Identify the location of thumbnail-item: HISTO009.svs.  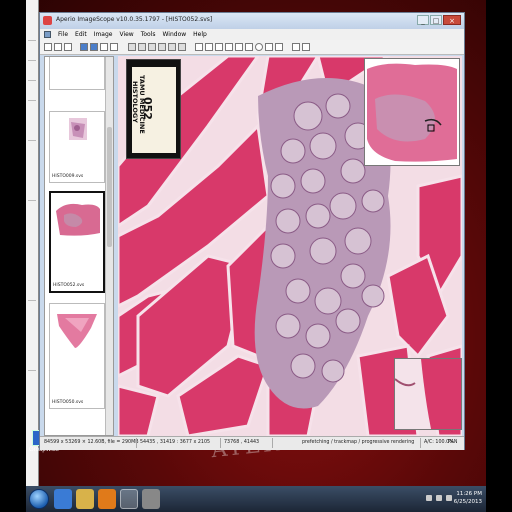
(77, 147).